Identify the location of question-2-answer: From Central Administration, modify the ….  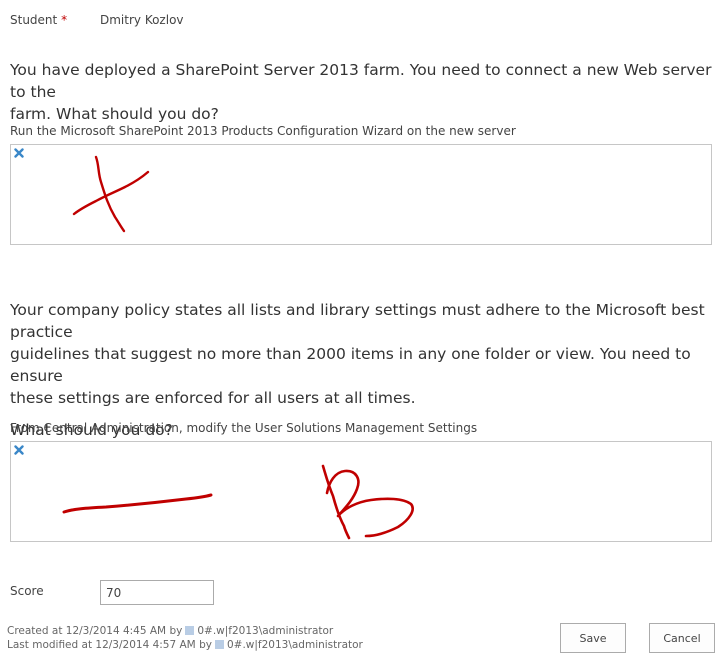
(244, 428).